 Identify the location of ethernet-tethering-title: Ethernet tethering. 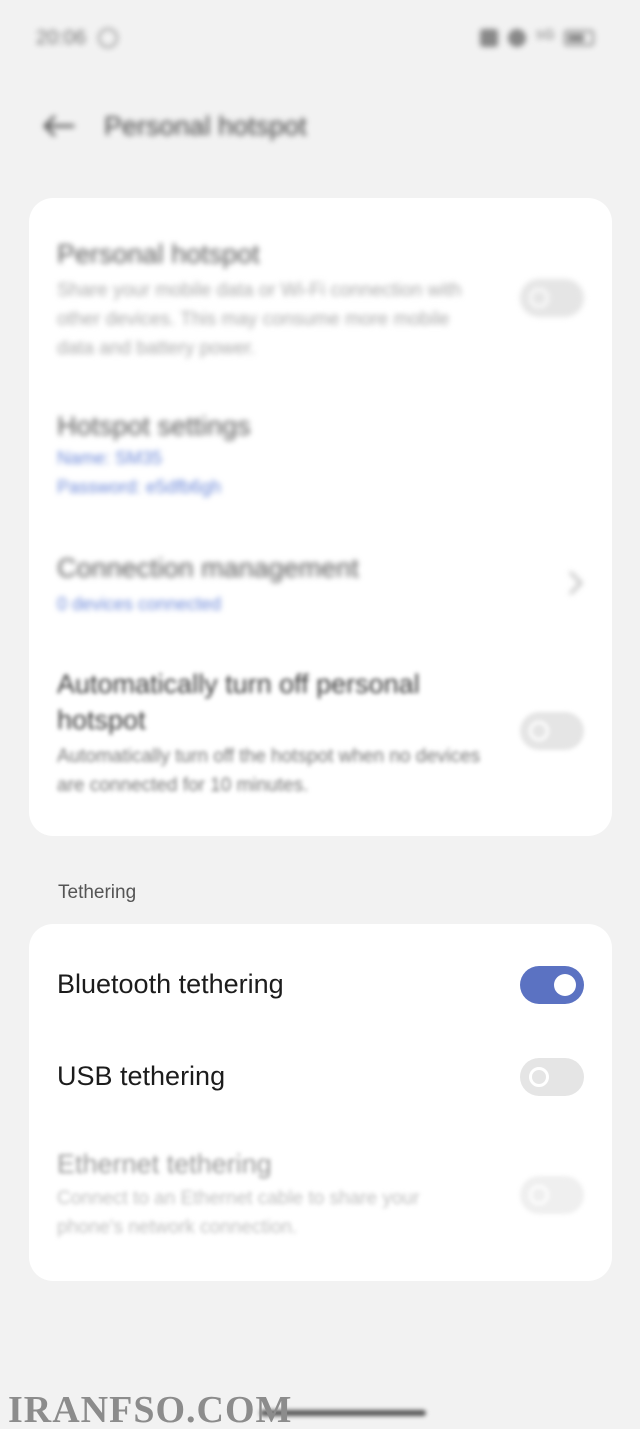
(164, 1164).